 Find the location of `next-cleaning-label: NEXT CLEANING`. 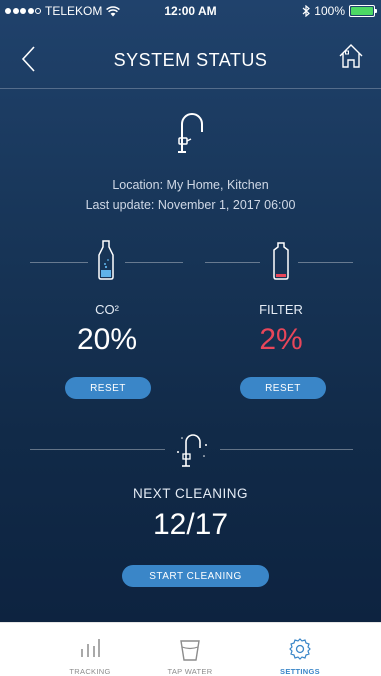

next-cleaning-label: NEXT CLEANING is located at coordinates (190, 493).